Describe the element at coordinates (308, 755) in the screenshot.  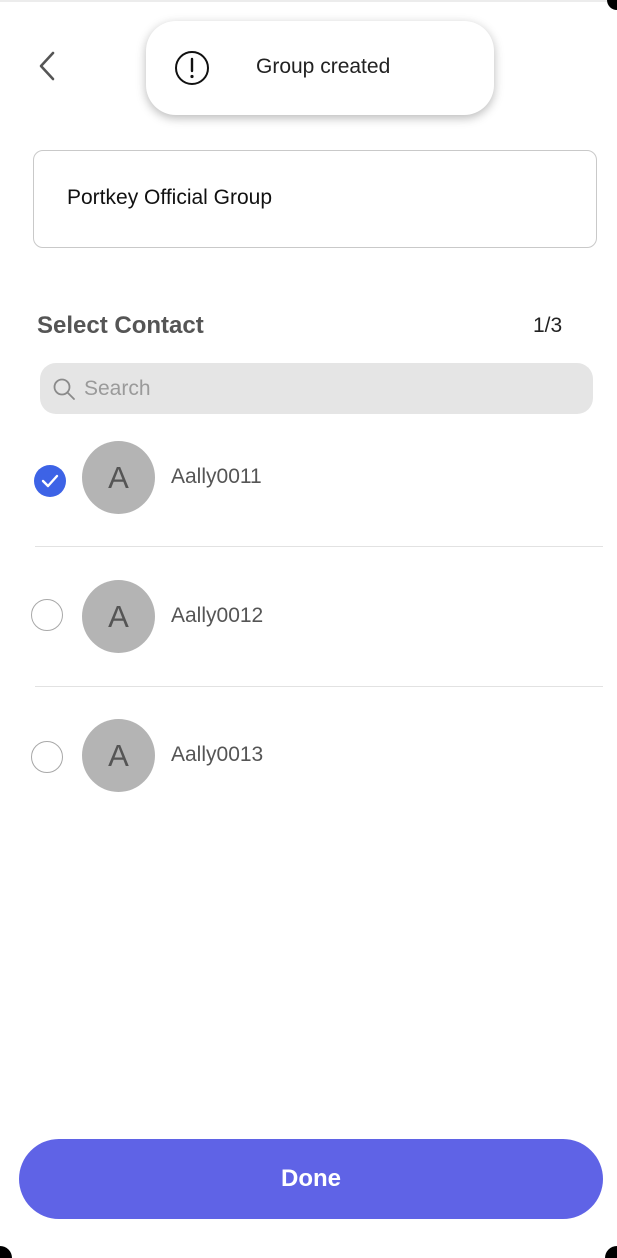
I see `contact-row: A Aally0013` at that location.